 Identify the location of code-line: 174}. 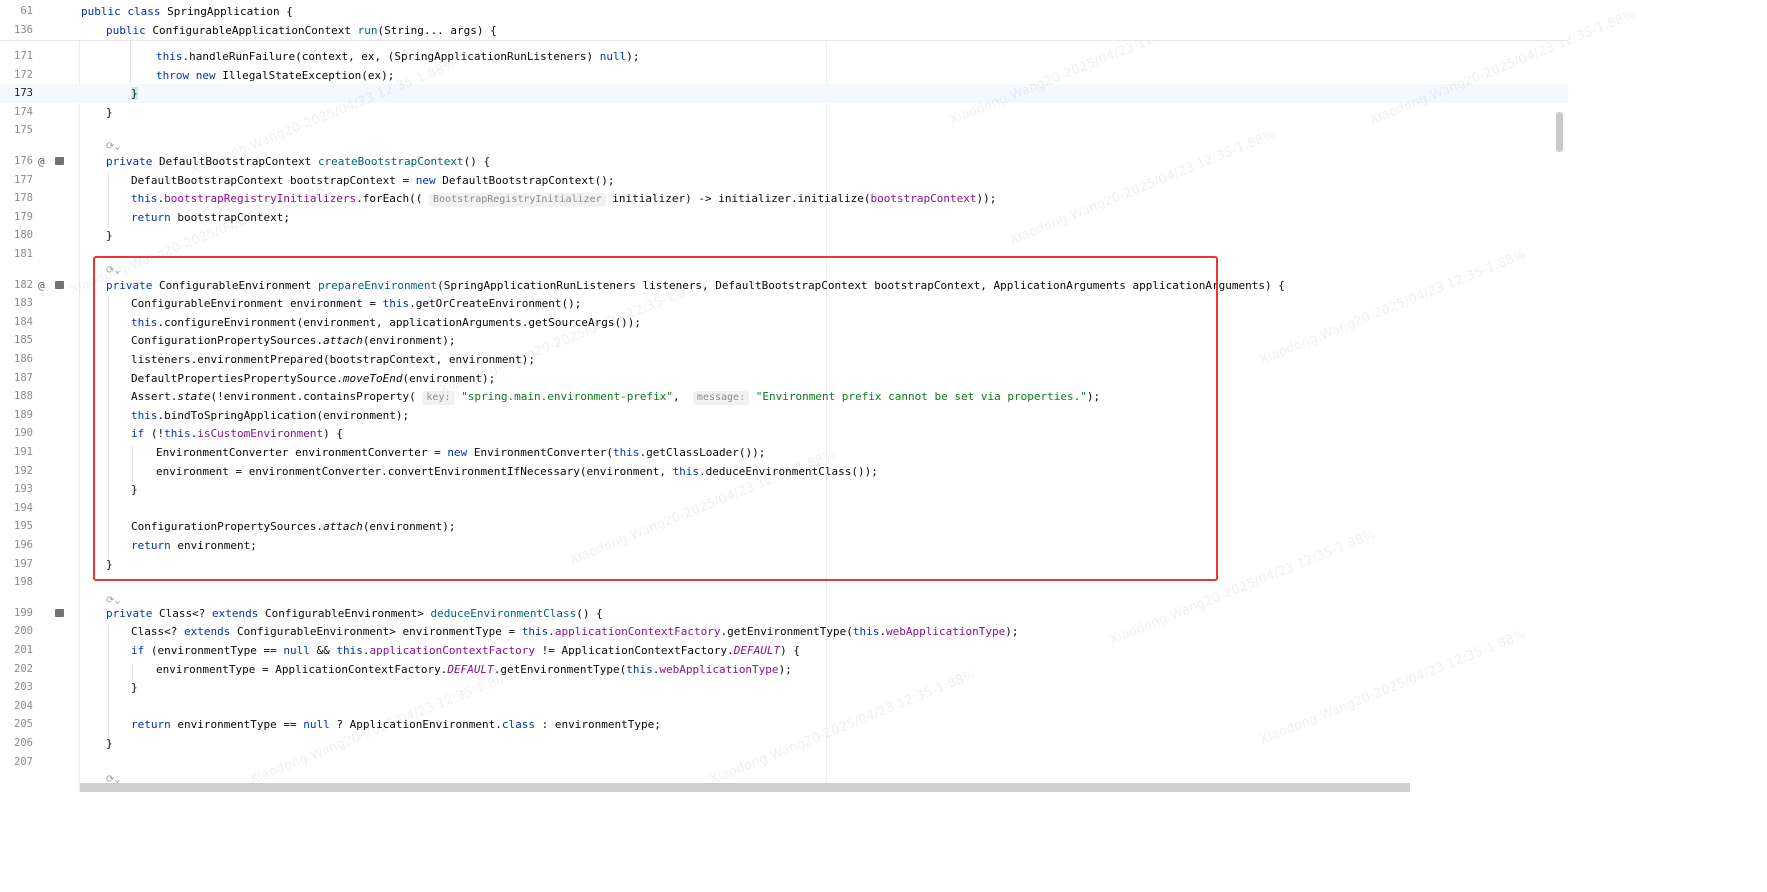
(784, 112).